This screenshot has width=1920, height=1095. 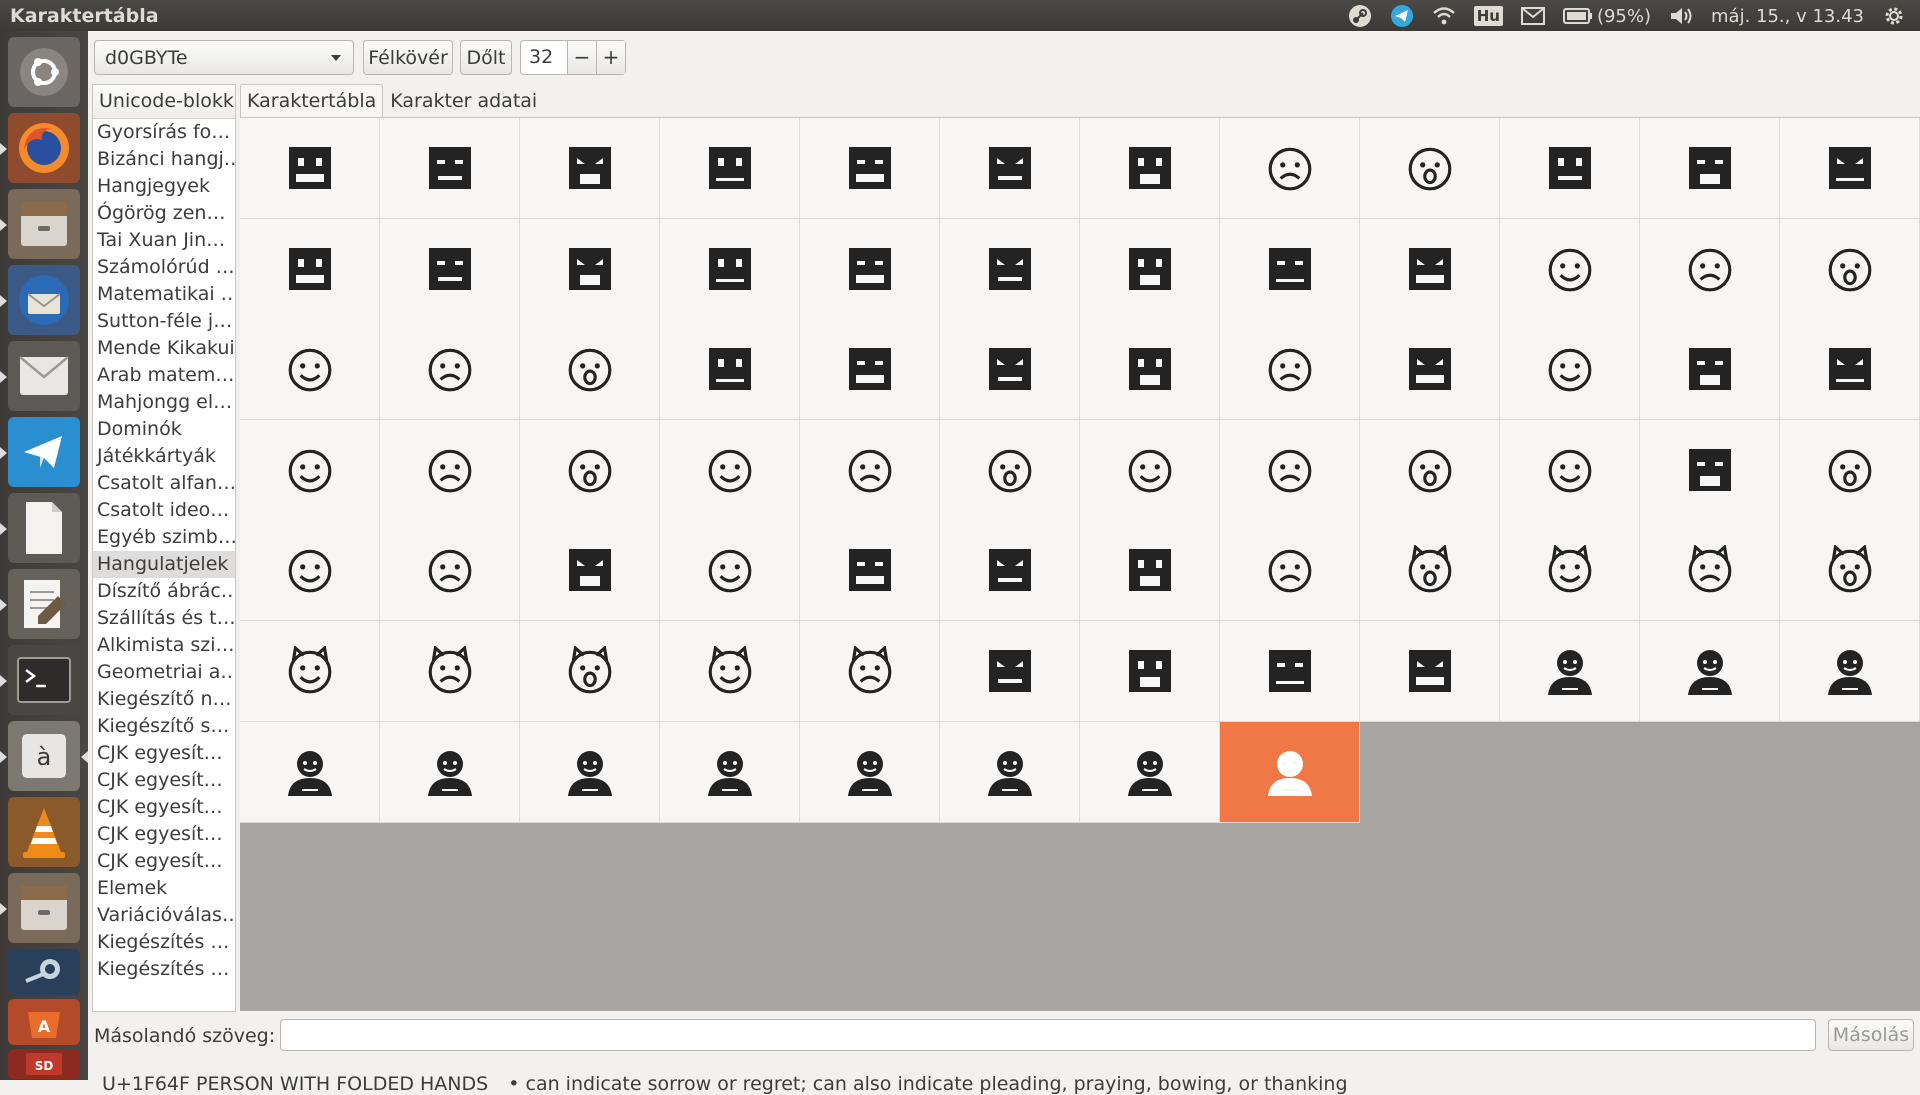 I want to click on launcher-sd-card: SD, so click(x=44, y=1064).